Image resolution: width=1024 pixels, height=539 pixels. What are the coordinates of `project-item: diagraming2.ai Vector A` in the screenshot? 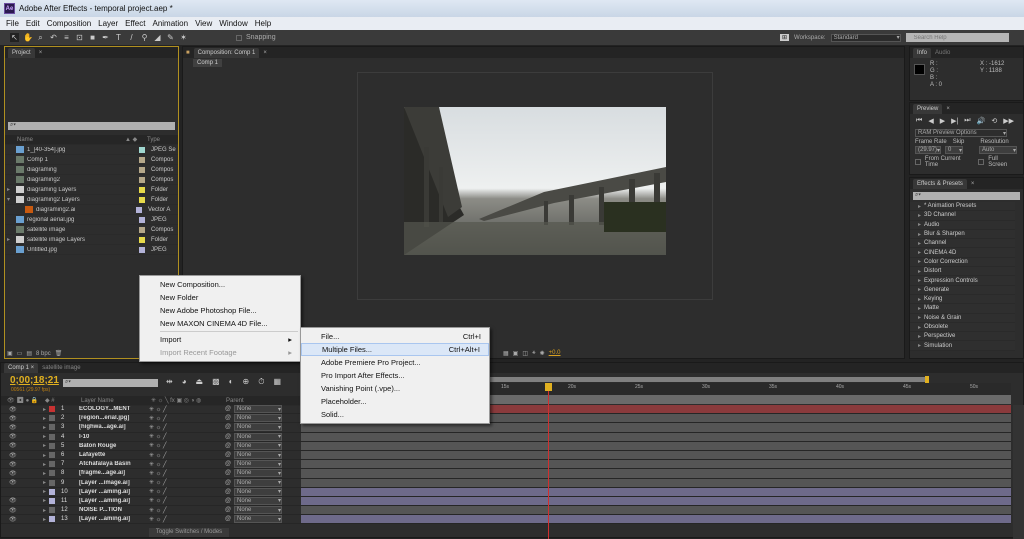 It's located at (91, 210).